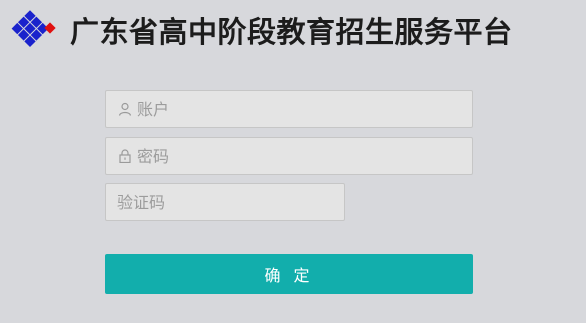 This screenshot has width=586, height=323. What do you see at coordinates (125, 109) in the screenshot?
I see `user-icon` at bounding box center [125, 109].